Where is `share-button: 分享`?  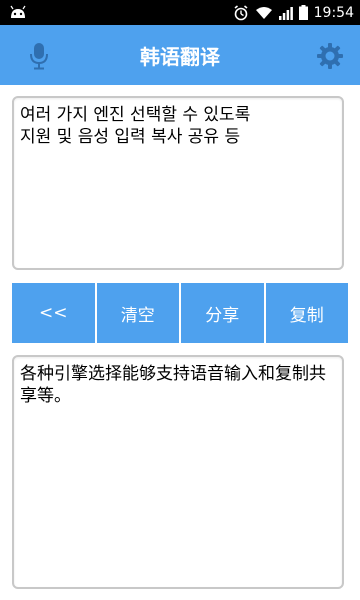
share-button: 分享 is located at coordinates (222, 313).